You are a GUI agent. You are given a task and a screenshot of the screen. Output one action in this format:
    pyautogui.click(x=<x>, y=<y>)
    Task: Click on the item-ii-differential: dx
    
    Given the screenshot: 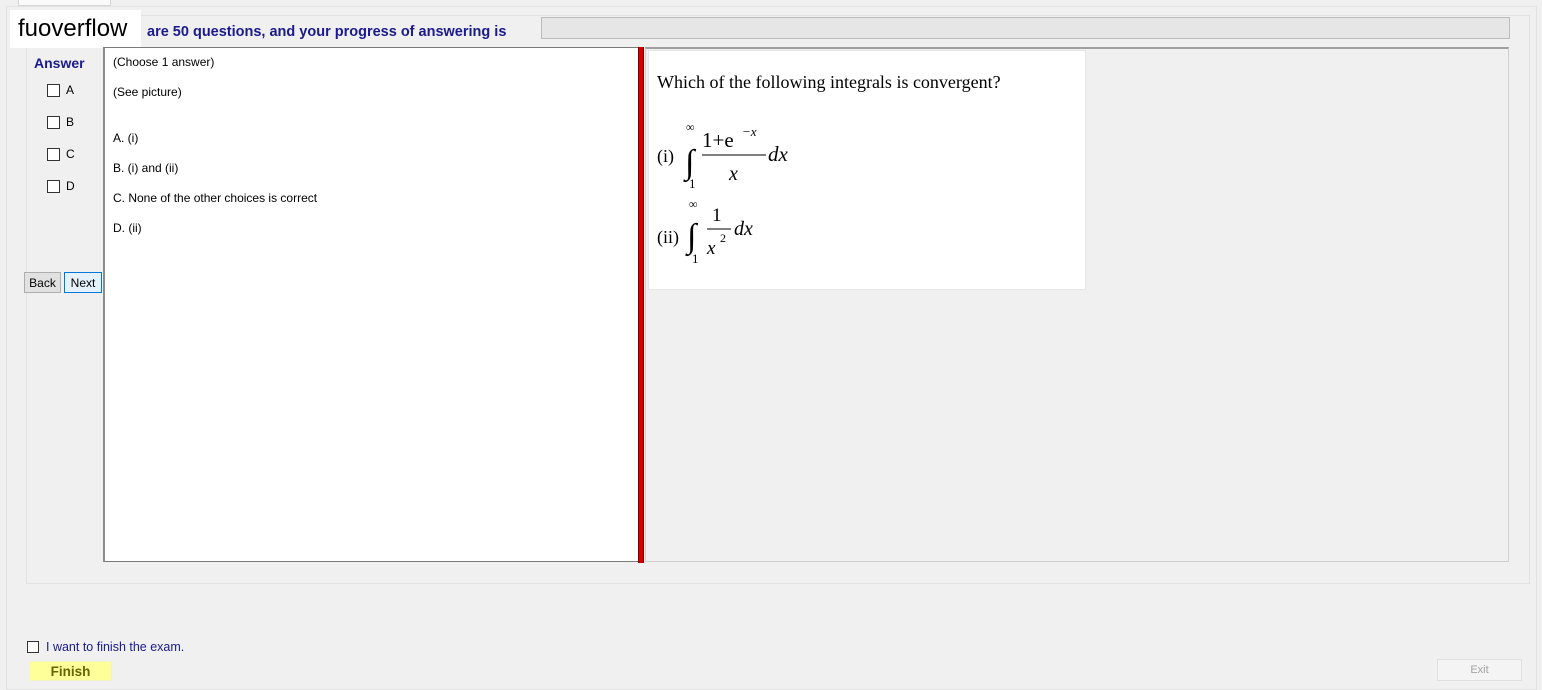 What is the action you would take?
    pyautogui.click(x=743, y=229)
    